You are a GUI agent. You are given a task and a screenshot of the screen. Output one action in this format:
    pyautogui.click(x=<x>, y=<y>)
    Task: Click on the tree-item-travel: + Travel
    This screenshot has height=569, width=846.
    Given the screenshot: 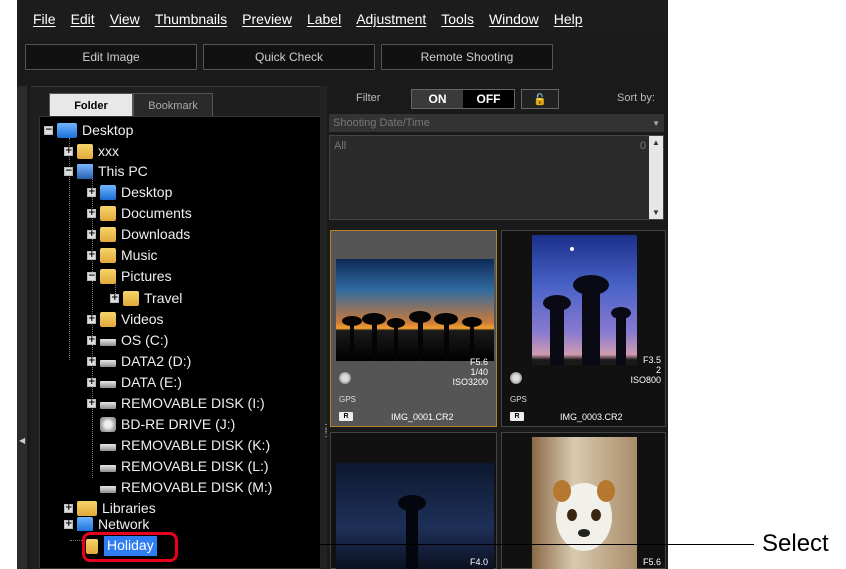 What is the action you would take?
    pyautogui.click(x=146, y=298)
    